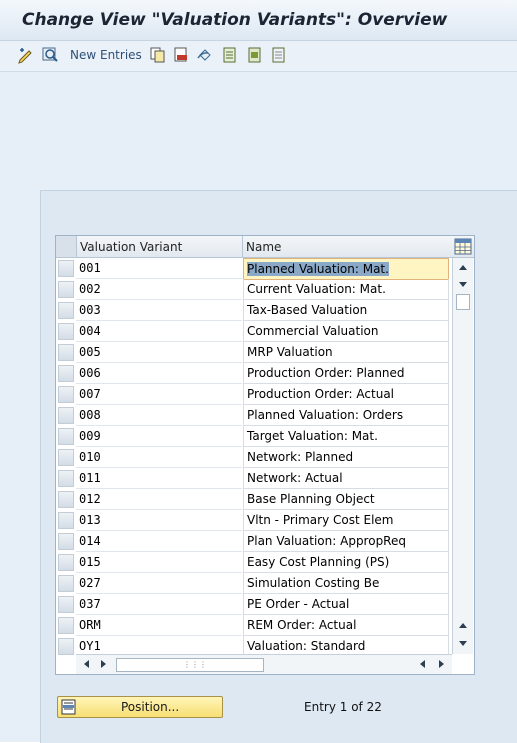  Describe the element at coordinates (159, 541) in the screenshot. I see `valuation-variant-cell: 014` at that location.